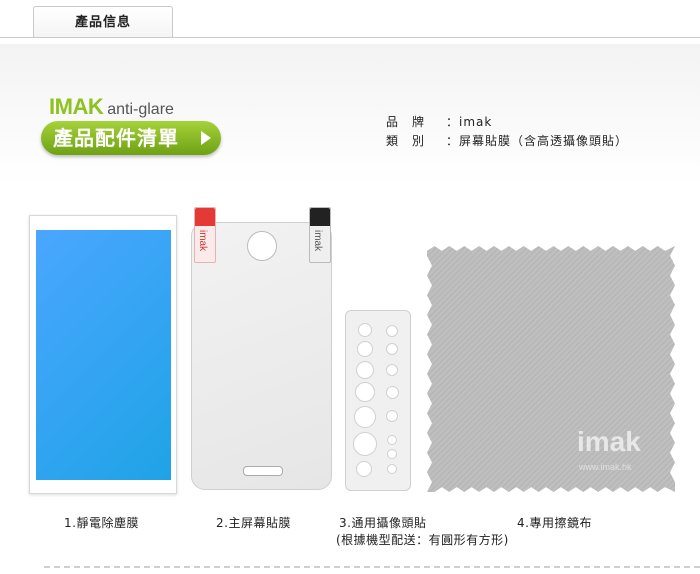  Describe the element at coordinates (76, 106) in the screenshot. I see `brand-logo-text: IMAK` at that location.